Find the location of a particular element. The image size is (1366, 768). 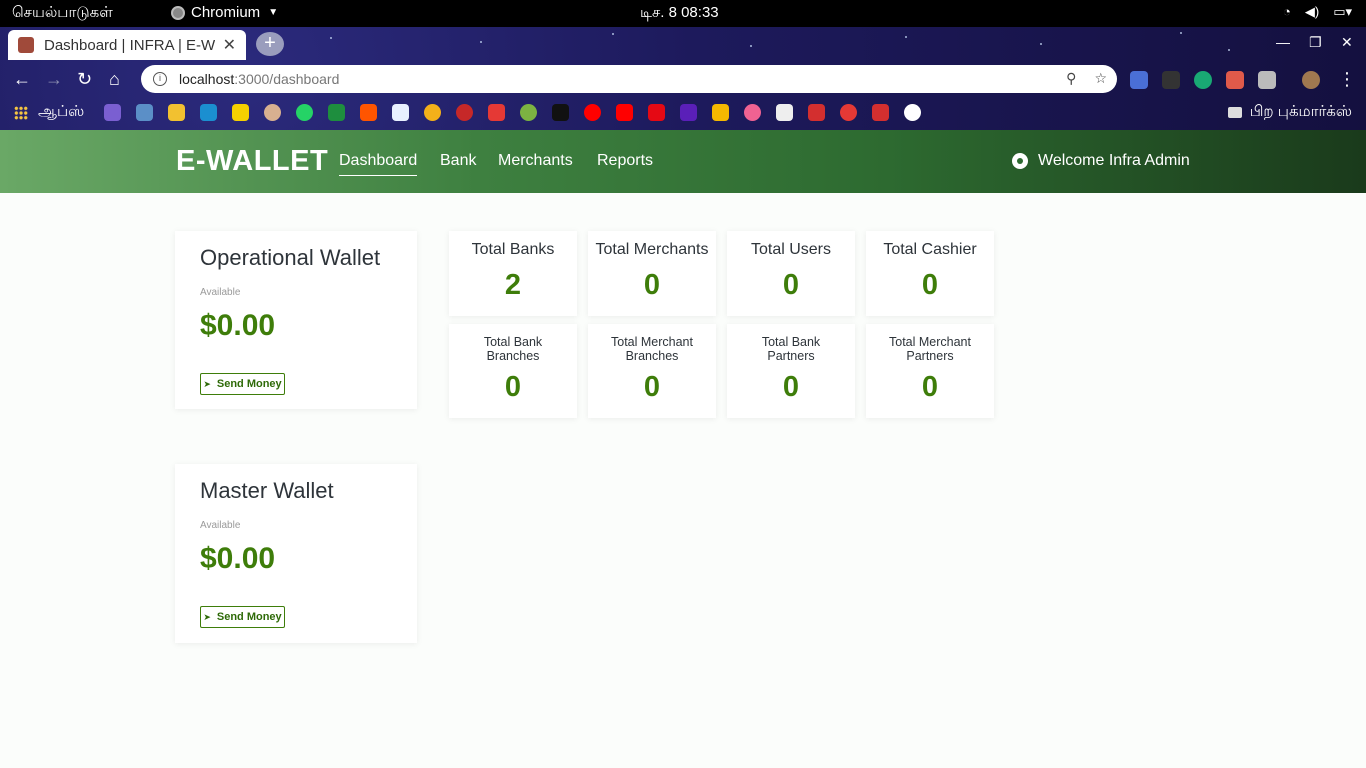

app-menu: Chromium ▼ is located at coordinates (224, 12).